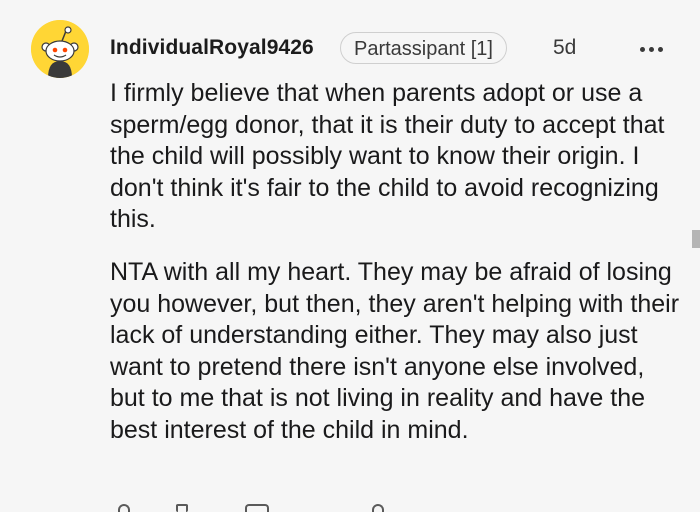  I want to click on comment-timestamp: 5d, so click(565, 47).